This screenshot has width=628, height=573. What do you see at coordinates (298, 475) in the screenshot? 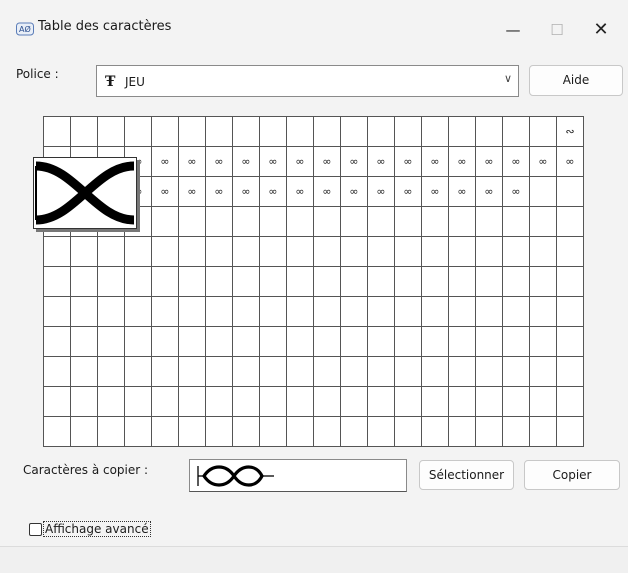
I see `characters-to-copy-input` at bounding box center [298, 475].